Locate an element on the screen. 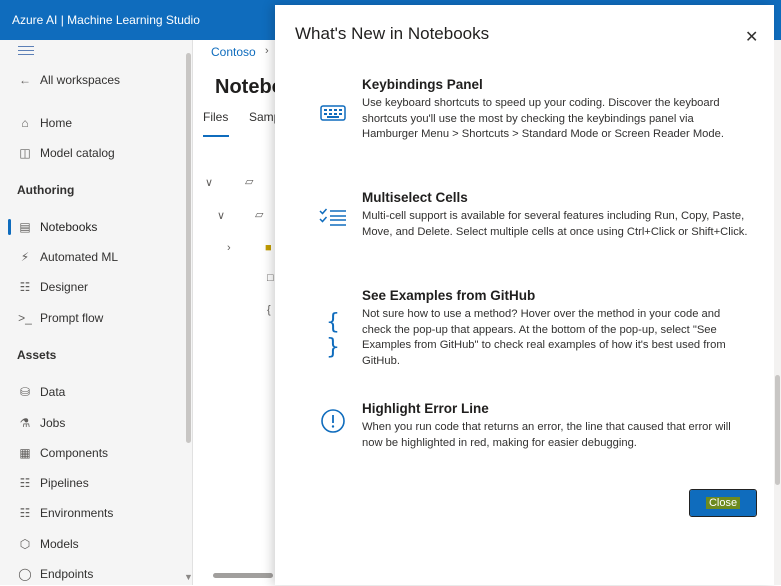 The height and width of the screenshot is (586, 781). nav-item-pipelines: ☷ Pipelines is located at coordinates (93, 483).